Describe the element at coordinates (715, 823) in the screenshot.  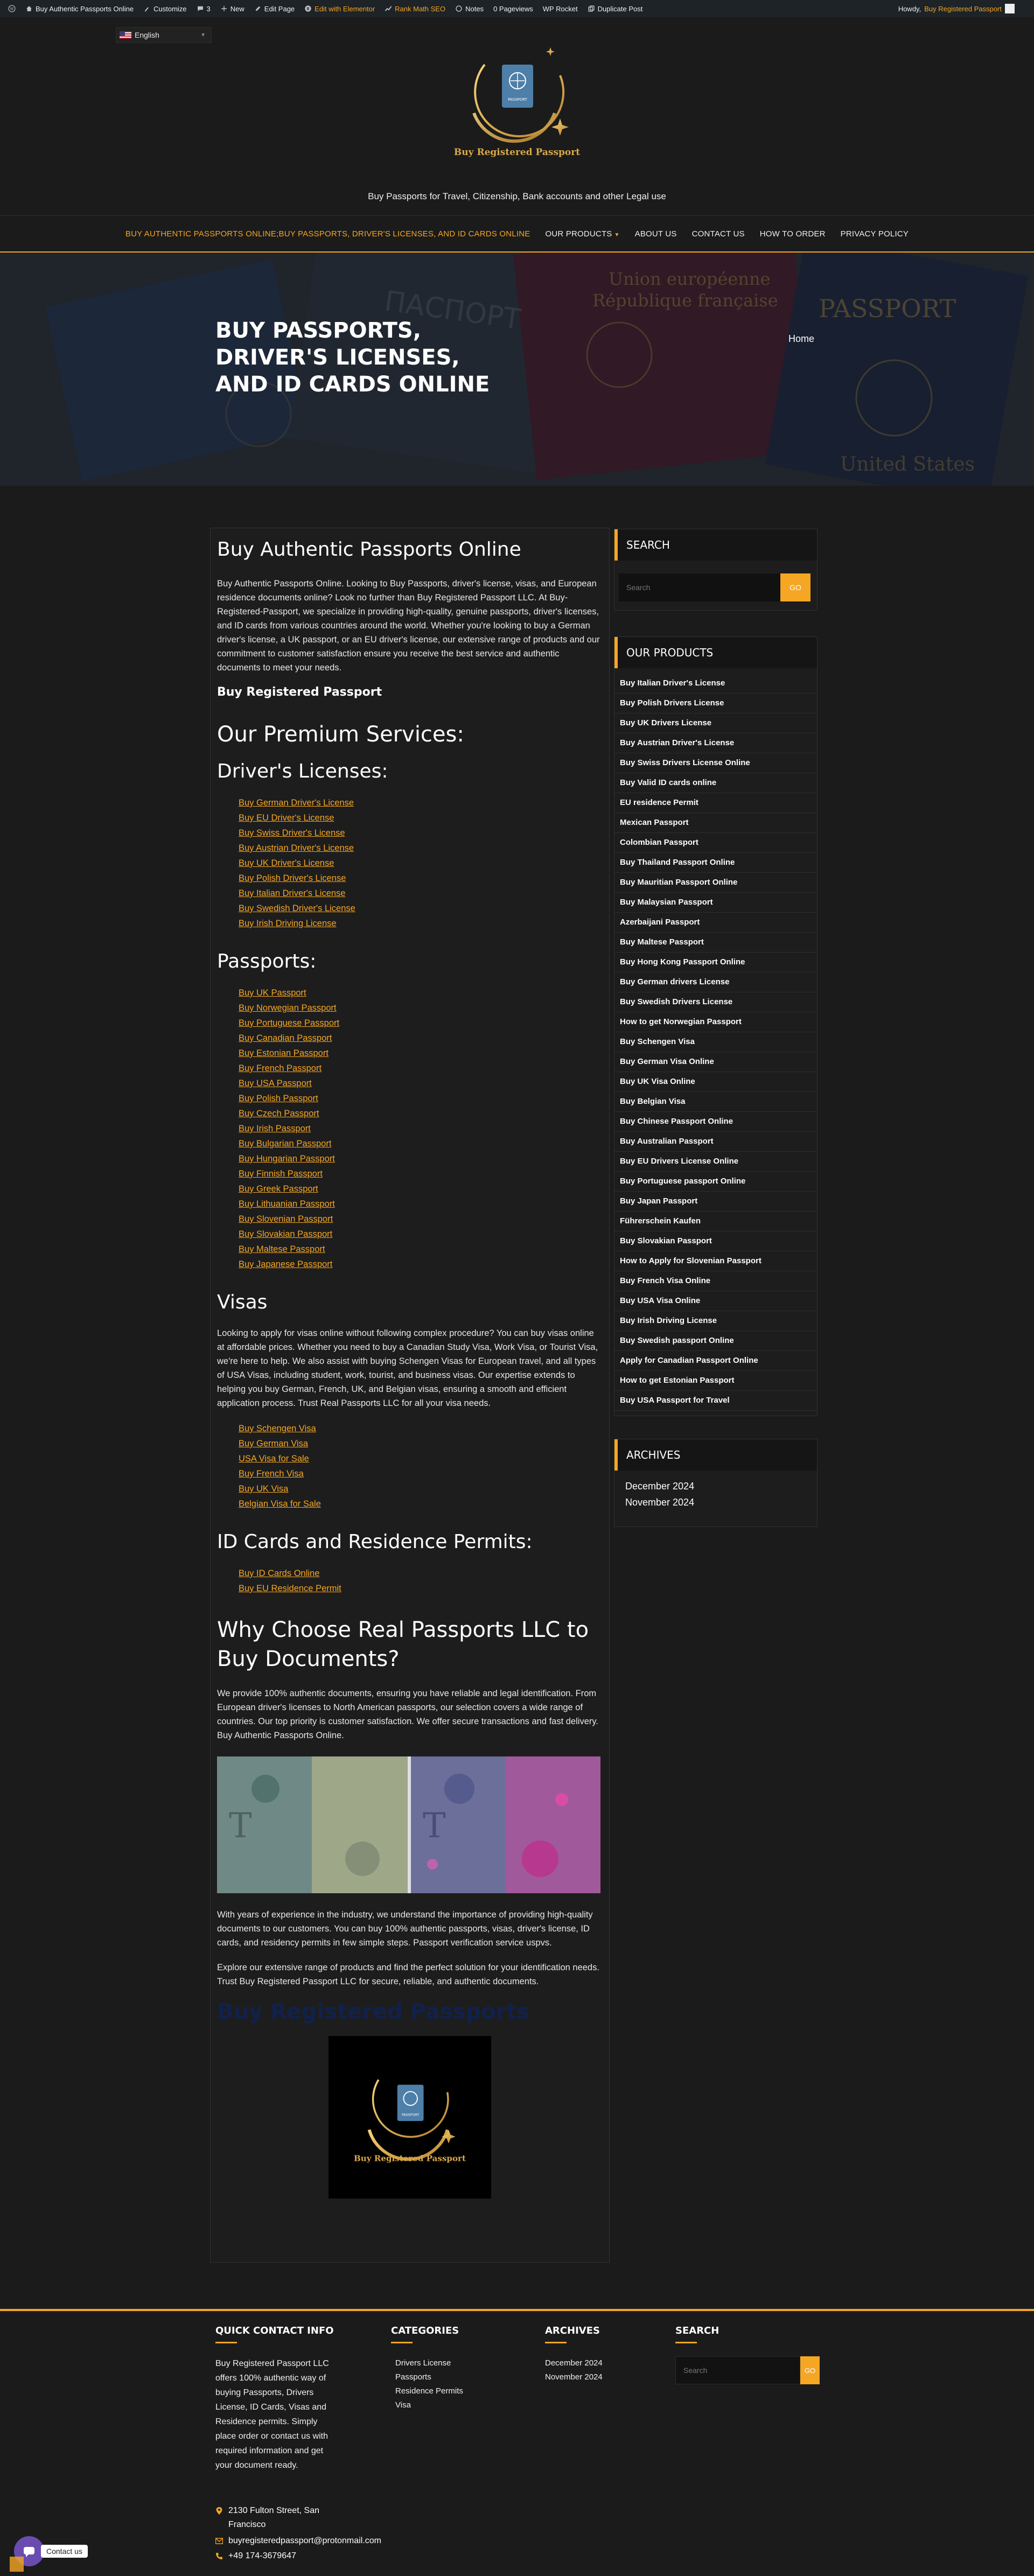
I see `list-item: Mexican Passport` at that location.